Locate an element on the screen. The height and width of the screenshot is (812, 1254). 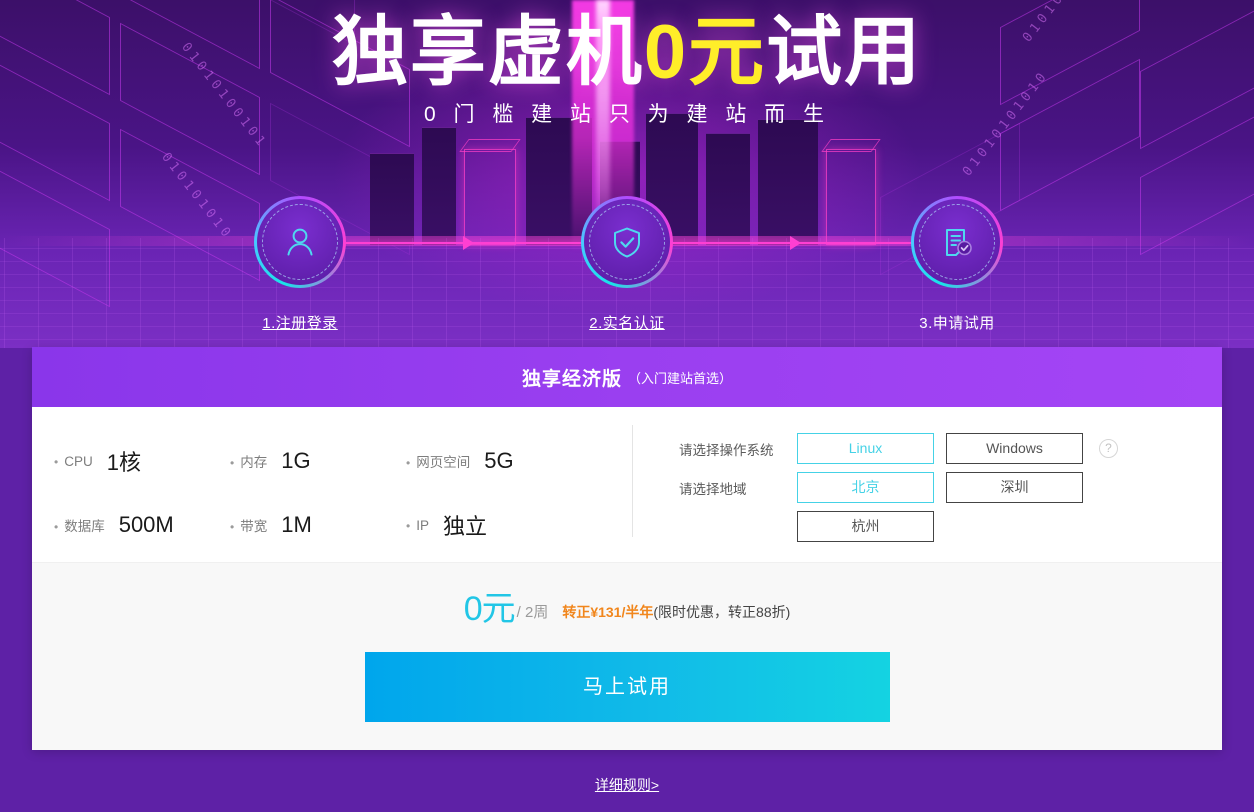
plan-name: 独享经济版 is located at coordinates (571, 379).